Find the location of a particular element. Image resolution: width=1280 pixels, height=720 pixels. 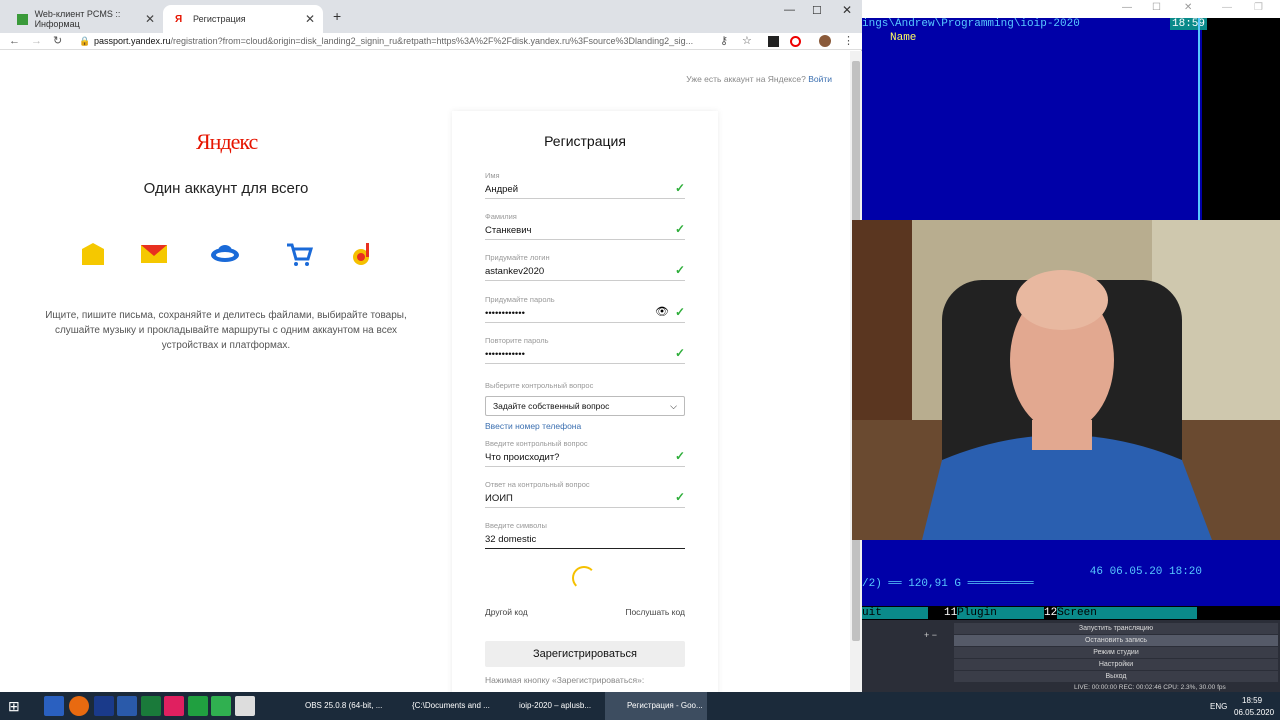

excel-icon is located at coordinates (151, 706).